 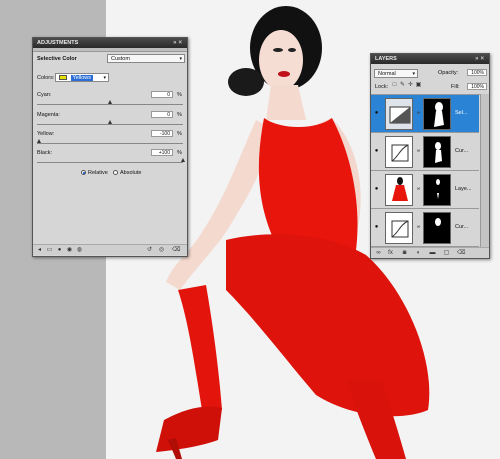 I want to click on cyan-value-input: 0, so click(x=162, y=94).